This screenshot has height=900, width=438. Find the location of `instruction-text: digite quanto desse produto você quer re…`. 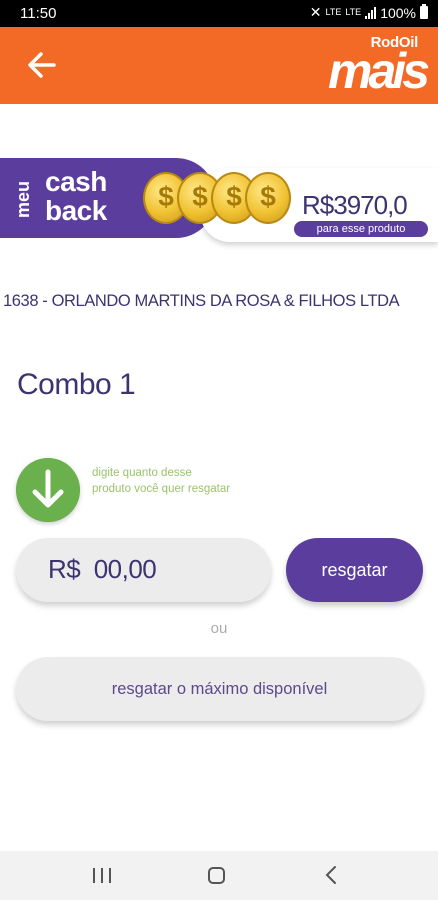

instruction-text: digite quanto desse produto você quer re… is located at coordinates (161, 481).